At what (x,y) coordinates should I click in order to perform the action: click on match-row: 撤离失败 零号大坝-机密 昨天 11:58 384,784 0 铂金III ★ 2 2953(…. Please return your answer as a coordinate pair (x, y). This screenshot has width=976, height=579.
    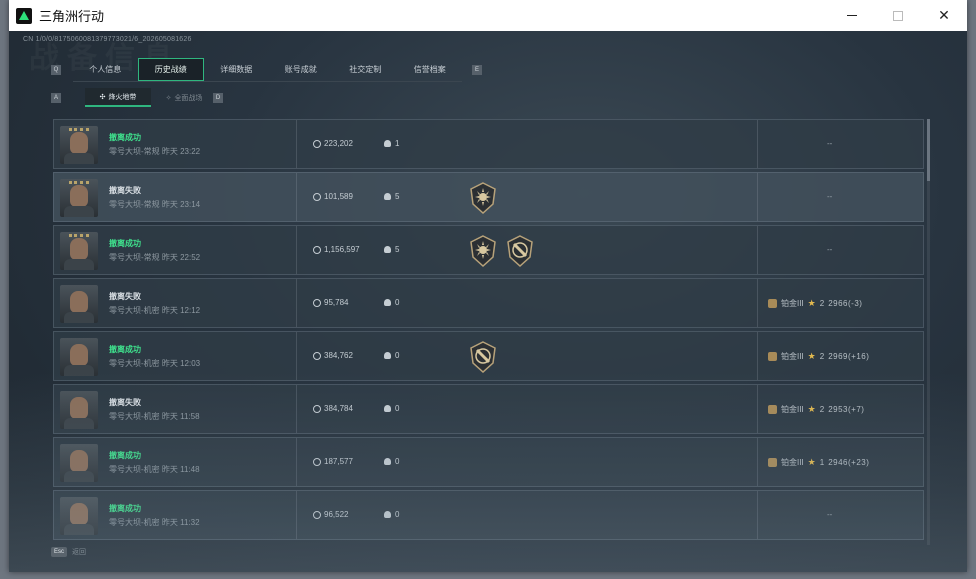
    Looking at the image, I should click on (488, 409).